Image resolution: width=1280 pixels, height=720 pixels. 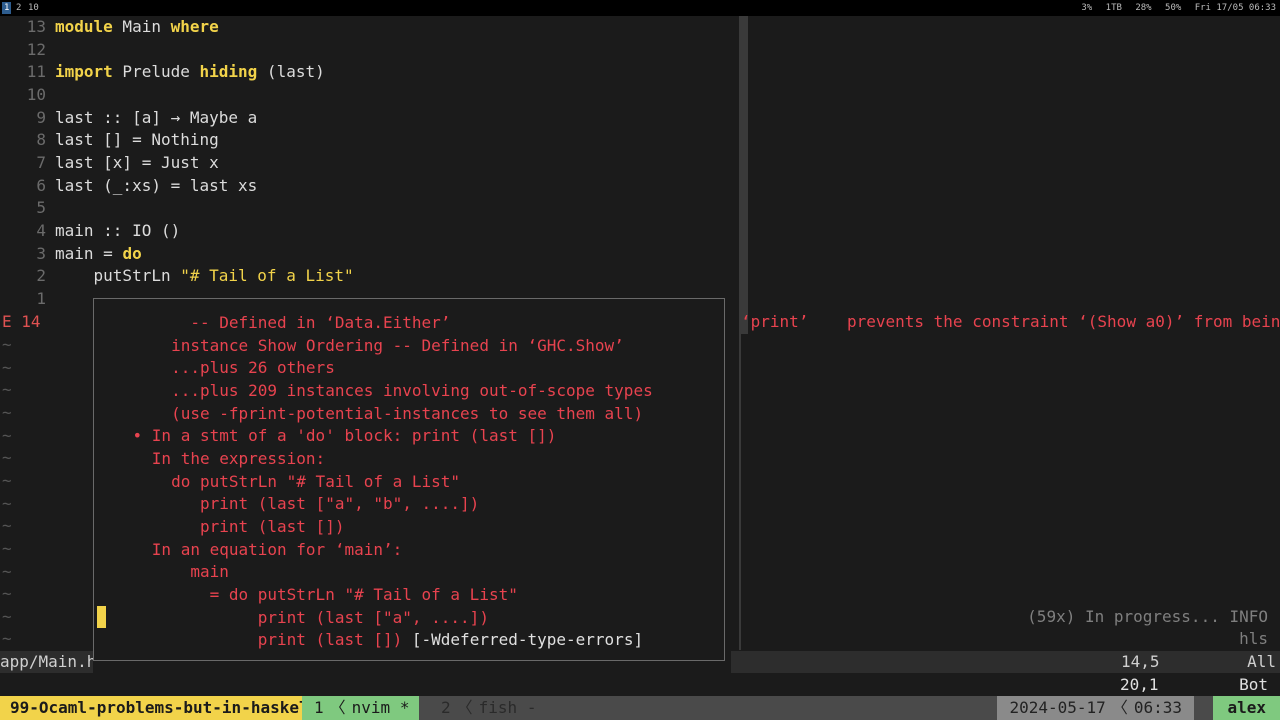 What do you see at coordinates (740, 492) in the screenshot?
I see `window-separator-lower` at bounding box center [740, 492].